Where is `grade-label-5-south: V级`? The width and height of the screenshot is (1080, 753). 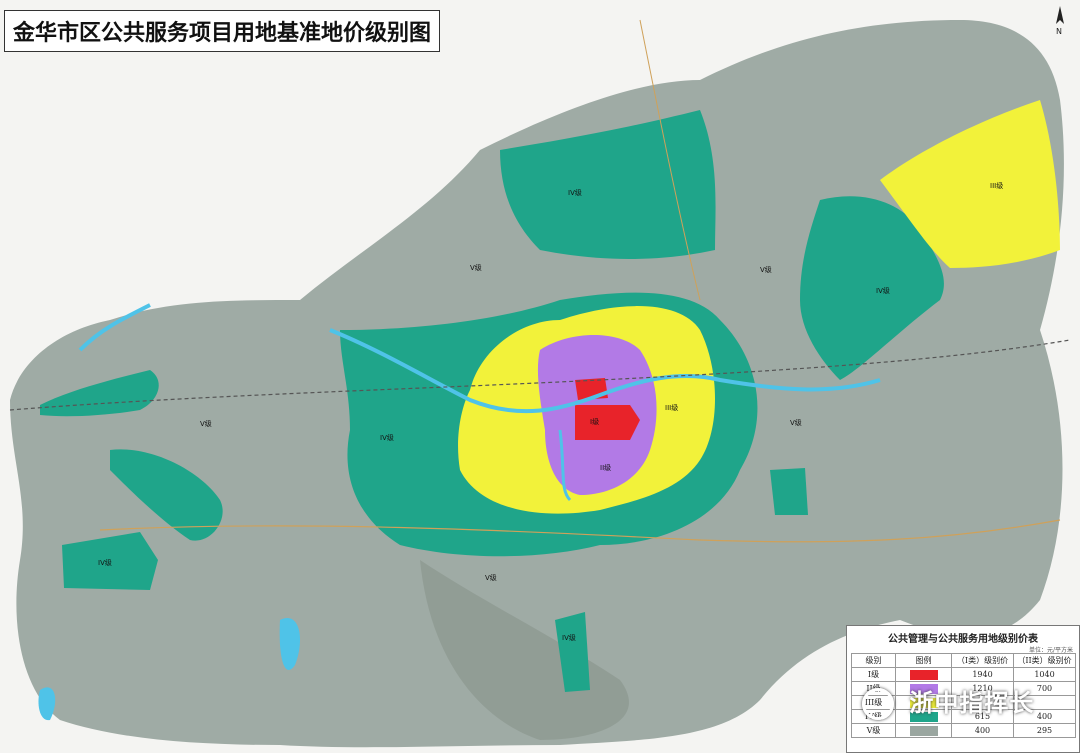
grade-label-5-south: V级 is located at coordinates (491, 577).